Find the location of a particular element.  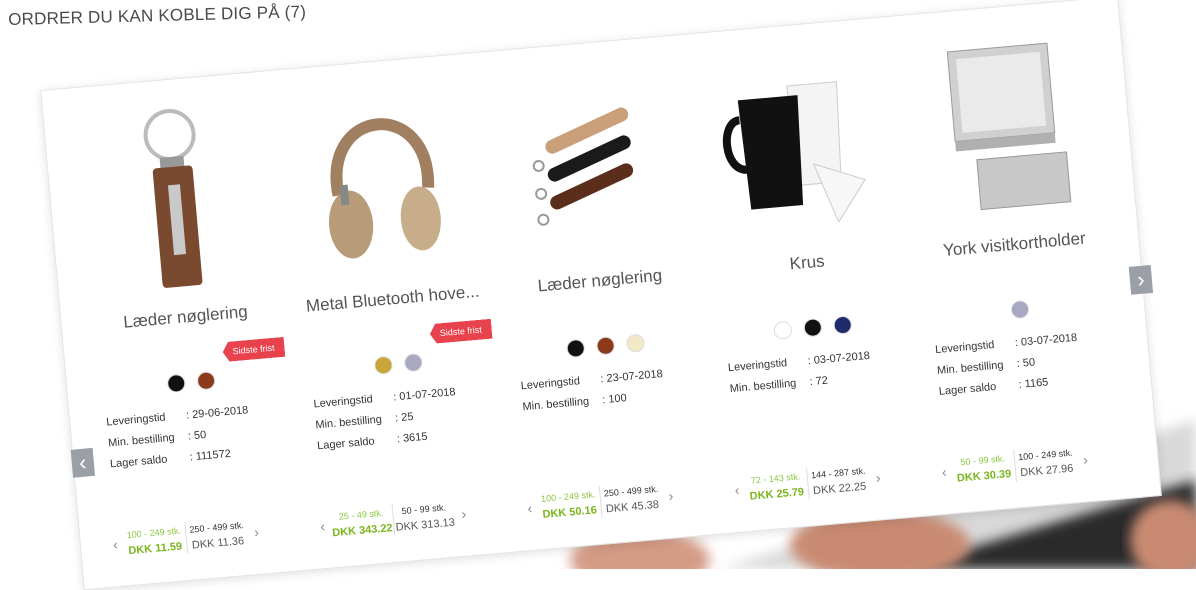

price-tier: 250 - 499 stk. DKK 45.38 is located at coordinates (631, 499).